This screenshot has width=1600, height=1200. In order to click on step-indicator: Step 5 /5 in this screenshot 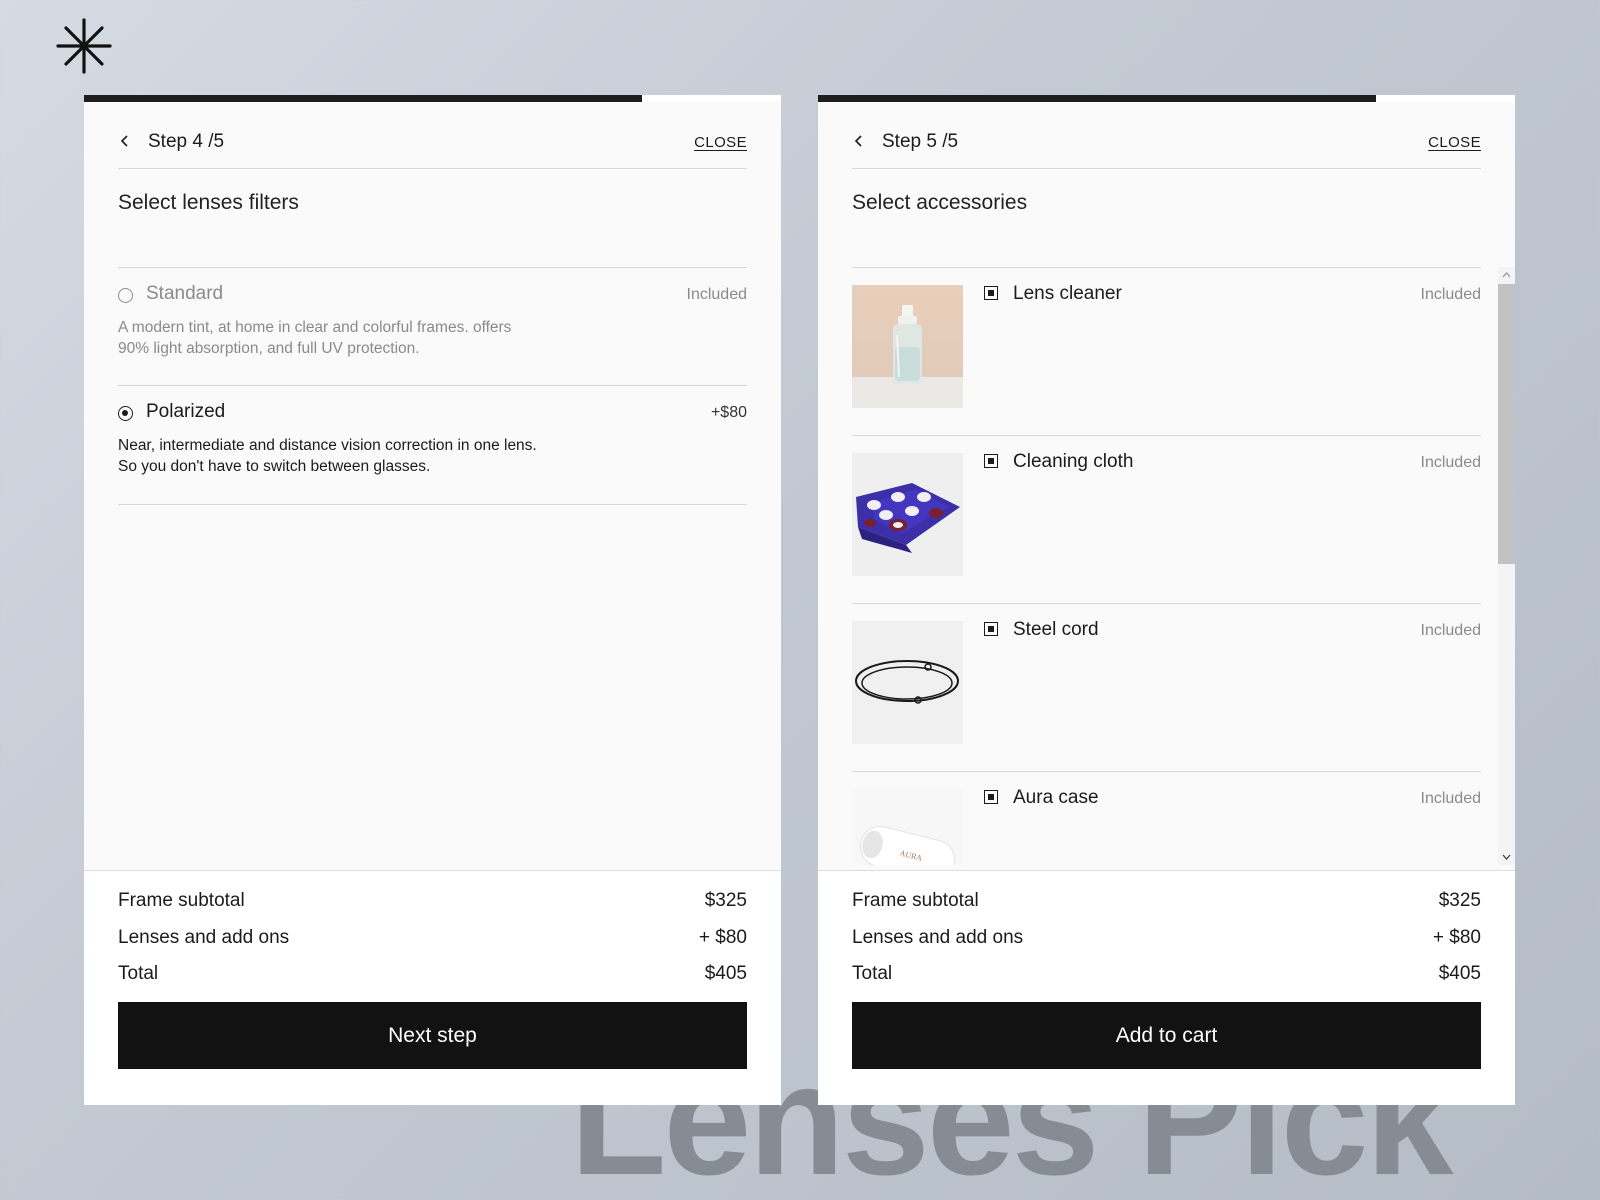, I will do `click(920, 141)`.